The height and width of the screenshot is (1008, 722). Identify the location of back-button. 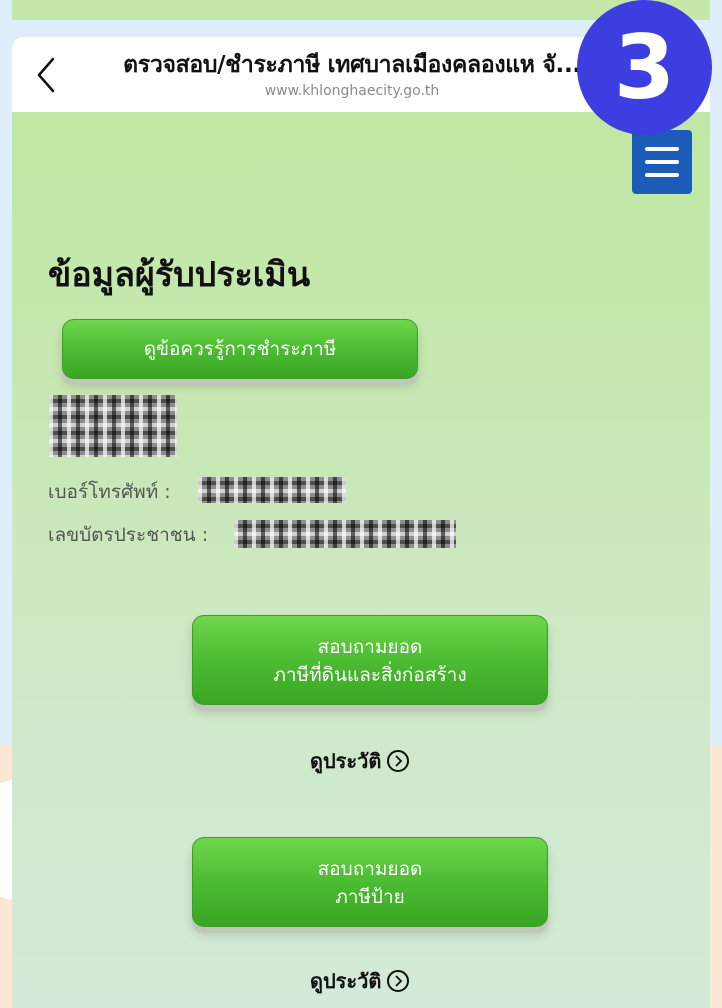
(46, 75).